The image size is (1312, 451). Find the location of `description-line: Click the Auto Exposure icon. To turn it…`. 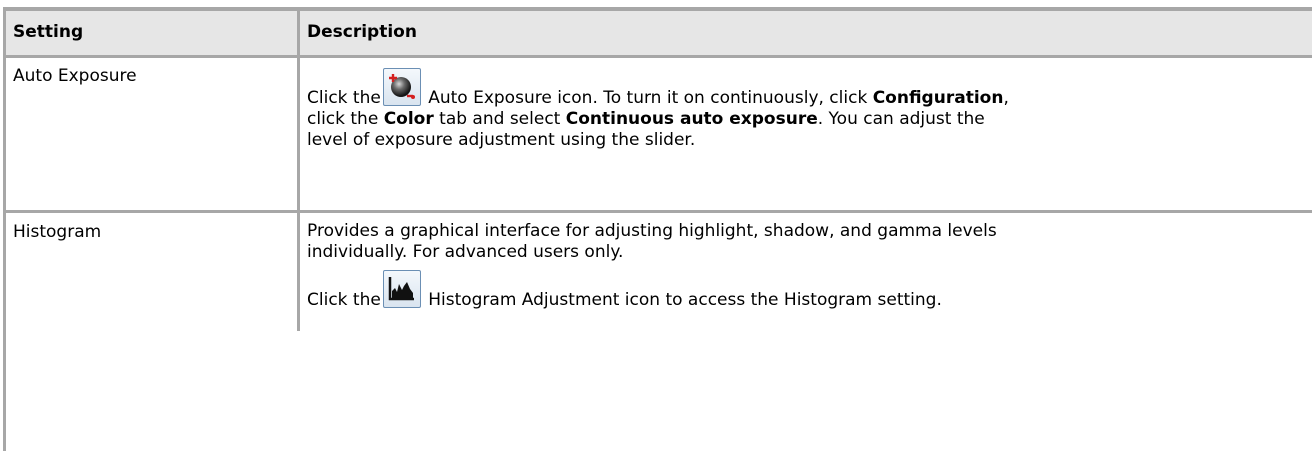

description-line: Click the Auto Exposure icon. To turn it… is located at coordinates (806, 88).